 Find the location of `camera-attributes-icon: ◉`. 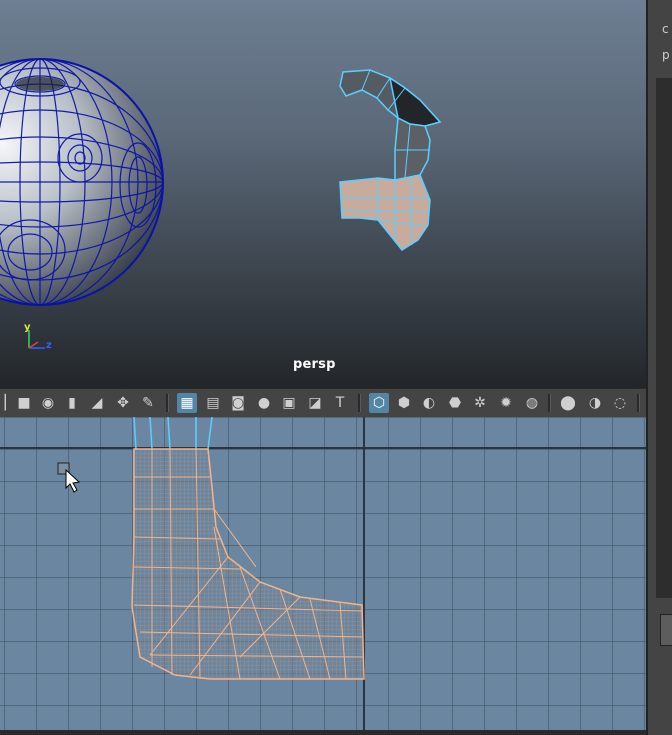

camera-attributes-icon: ◉ is located at coordinates (48, 403).